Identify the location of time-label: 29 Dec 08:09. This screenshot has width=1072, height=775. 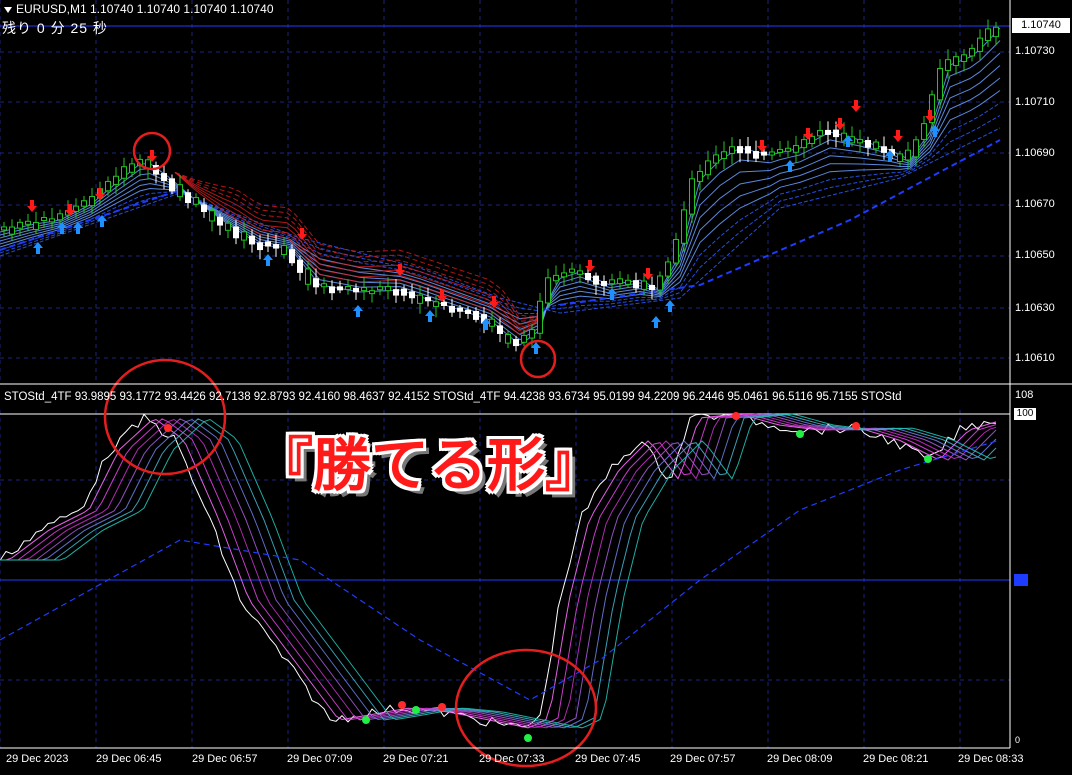
(800, 759).